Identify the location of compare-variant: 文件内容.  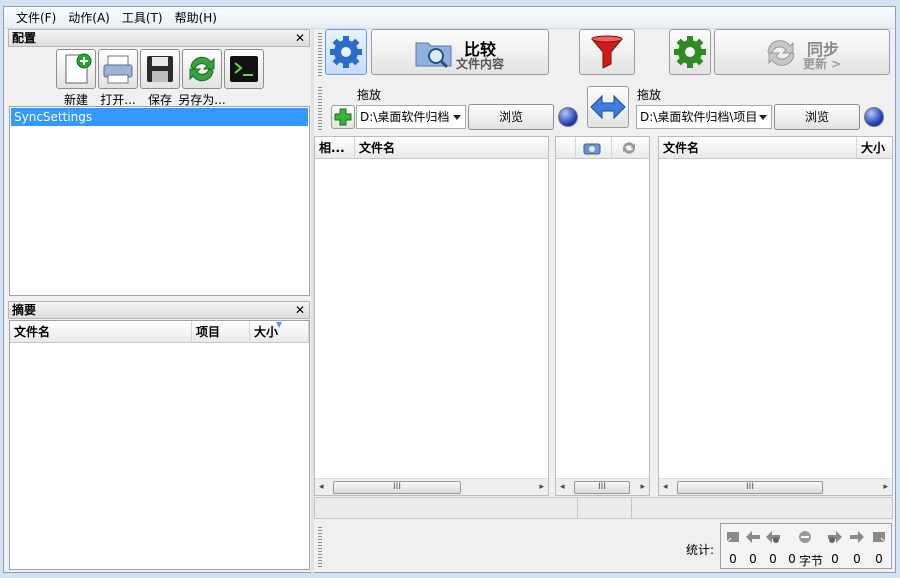
(480, 64).